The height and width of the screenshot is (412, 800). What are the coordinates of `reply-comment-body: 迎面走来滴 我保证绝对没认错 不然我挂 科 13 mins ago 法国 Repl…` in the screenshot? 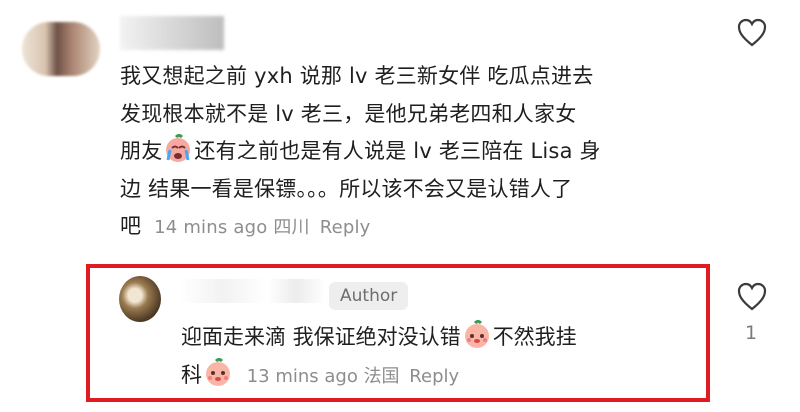 It's located at (441, 357).